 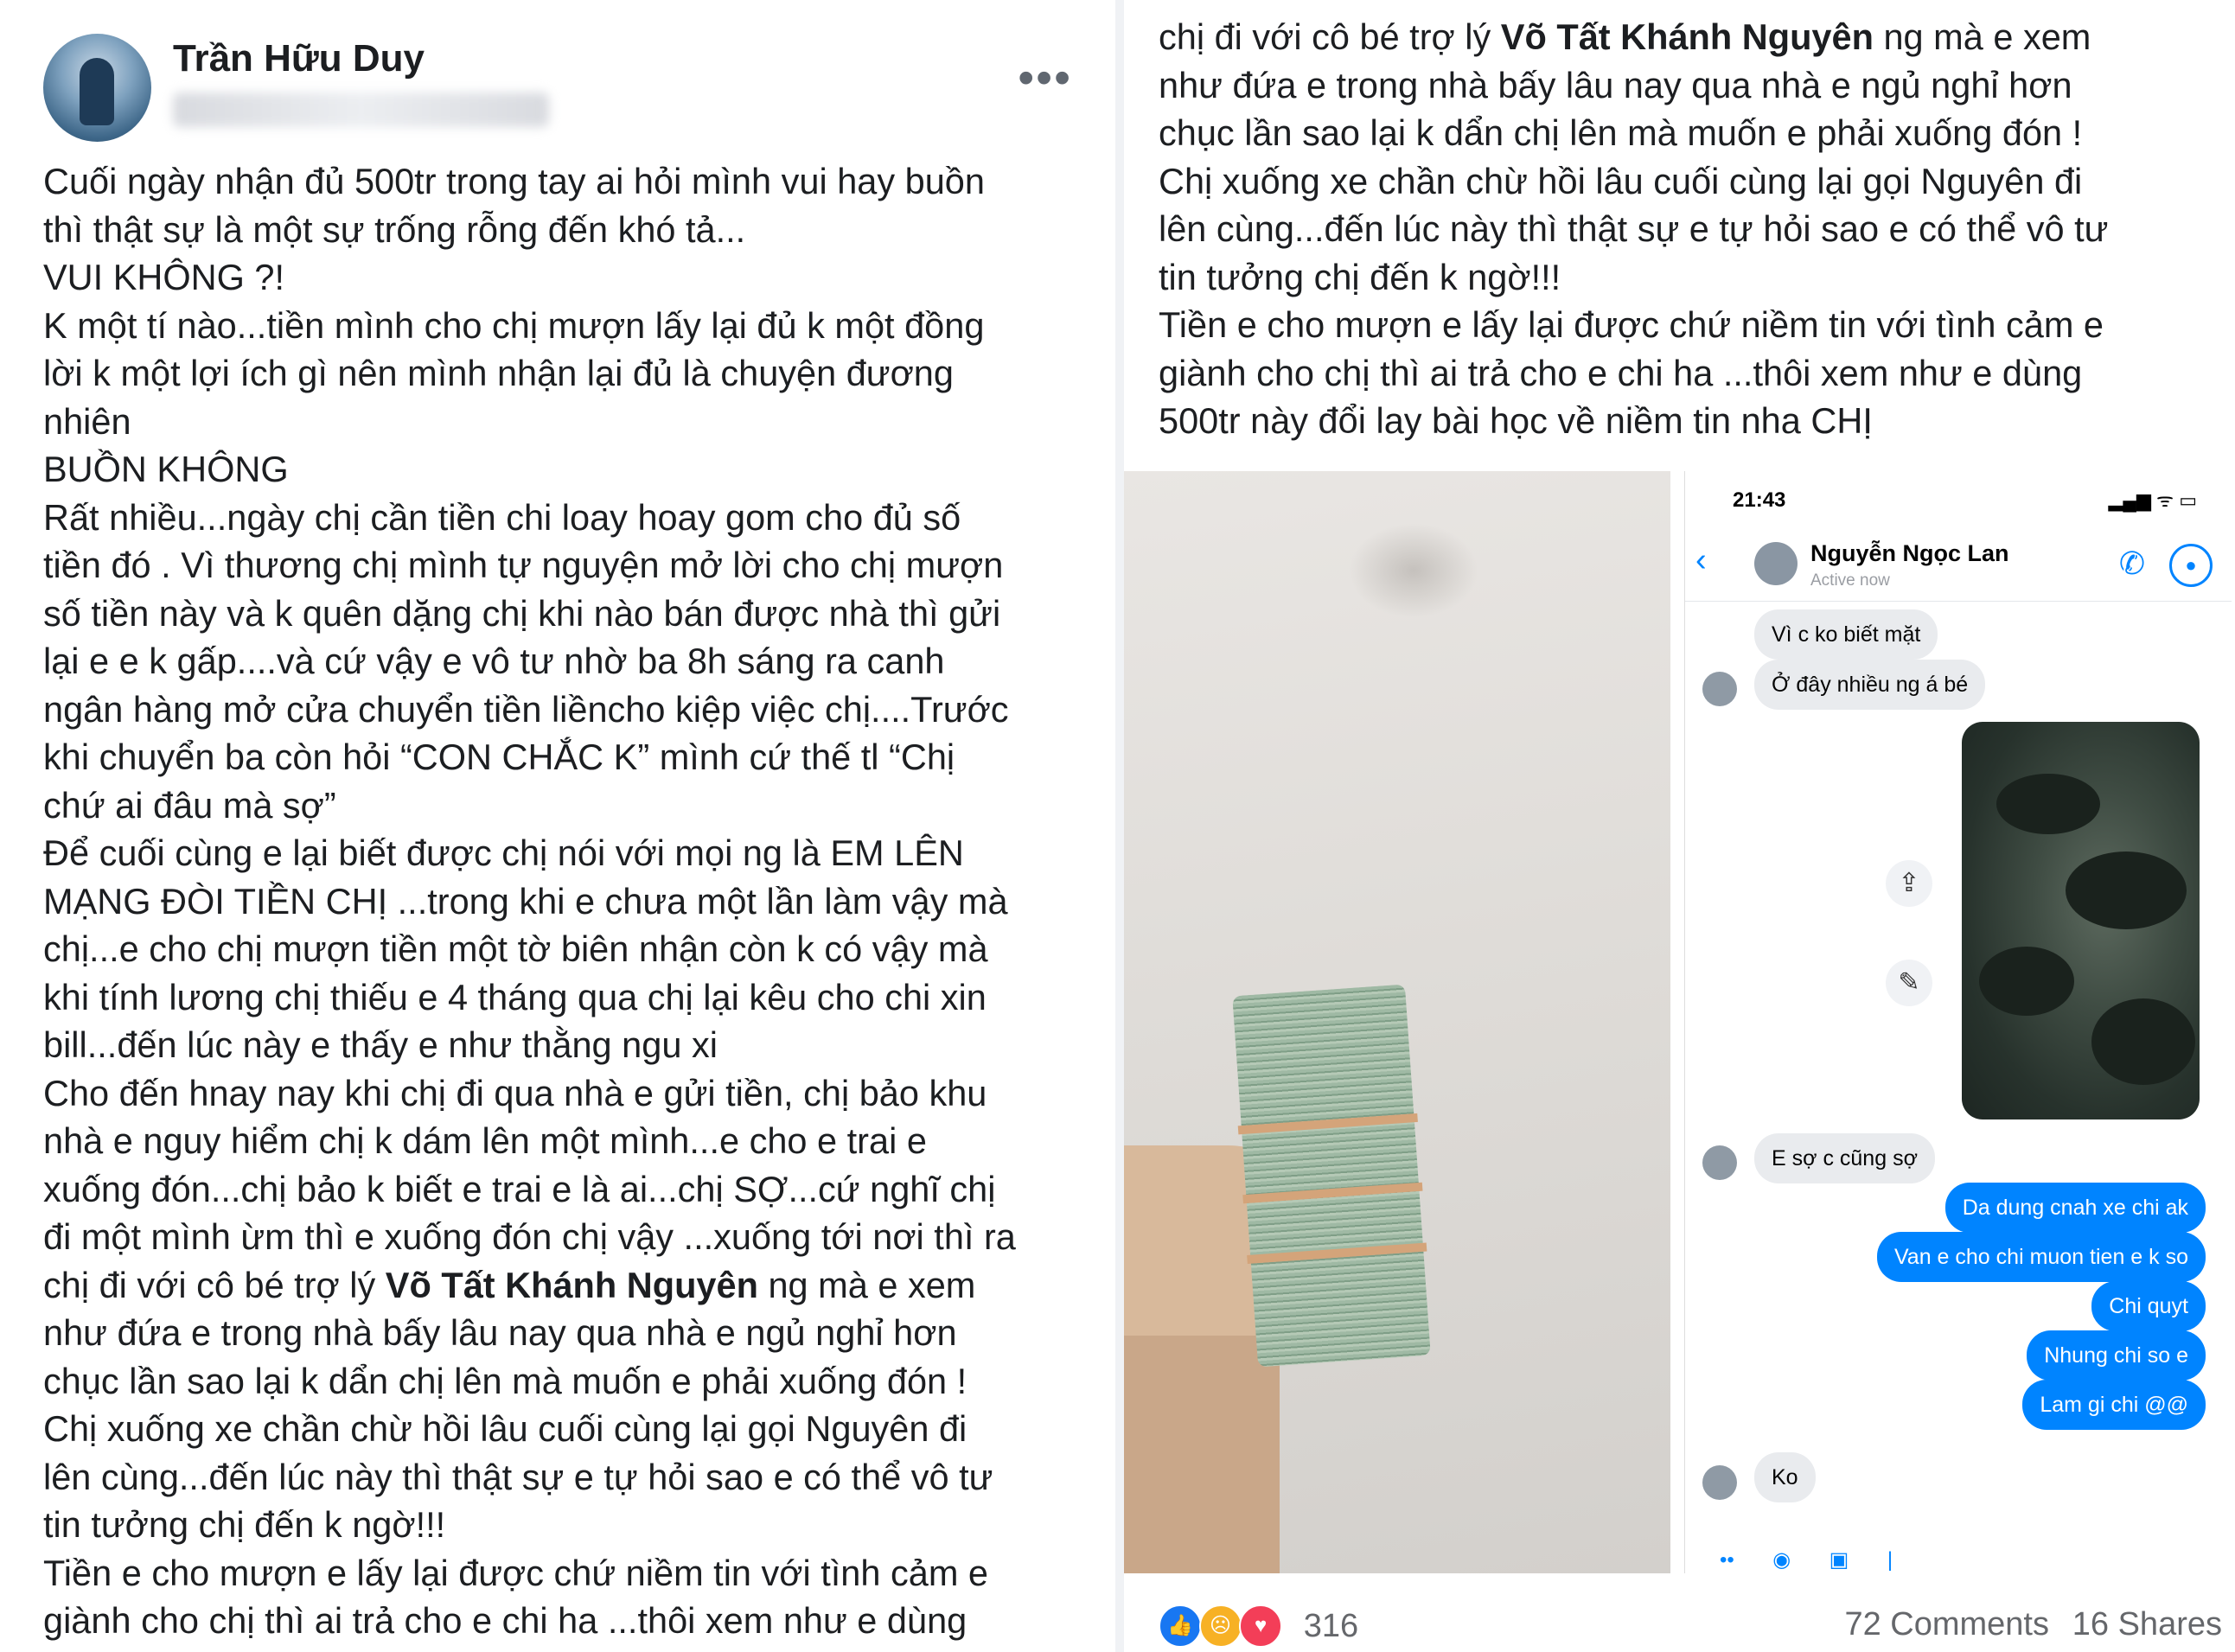 What do you see at coordinates (97, 88) in the screenshot?
I see `author-avatar` at bounding box center [97, 88].